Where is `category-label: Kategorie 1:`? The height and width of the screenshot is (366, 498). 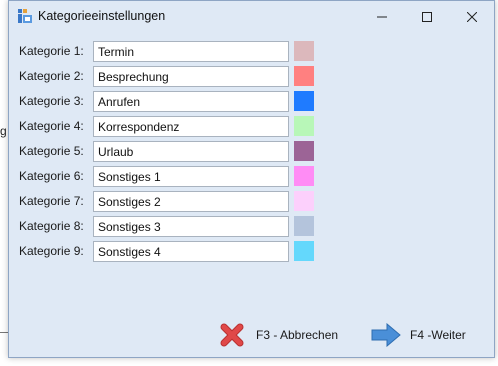 category-label: Kategorie 1: is located at coordinates (51, 51).